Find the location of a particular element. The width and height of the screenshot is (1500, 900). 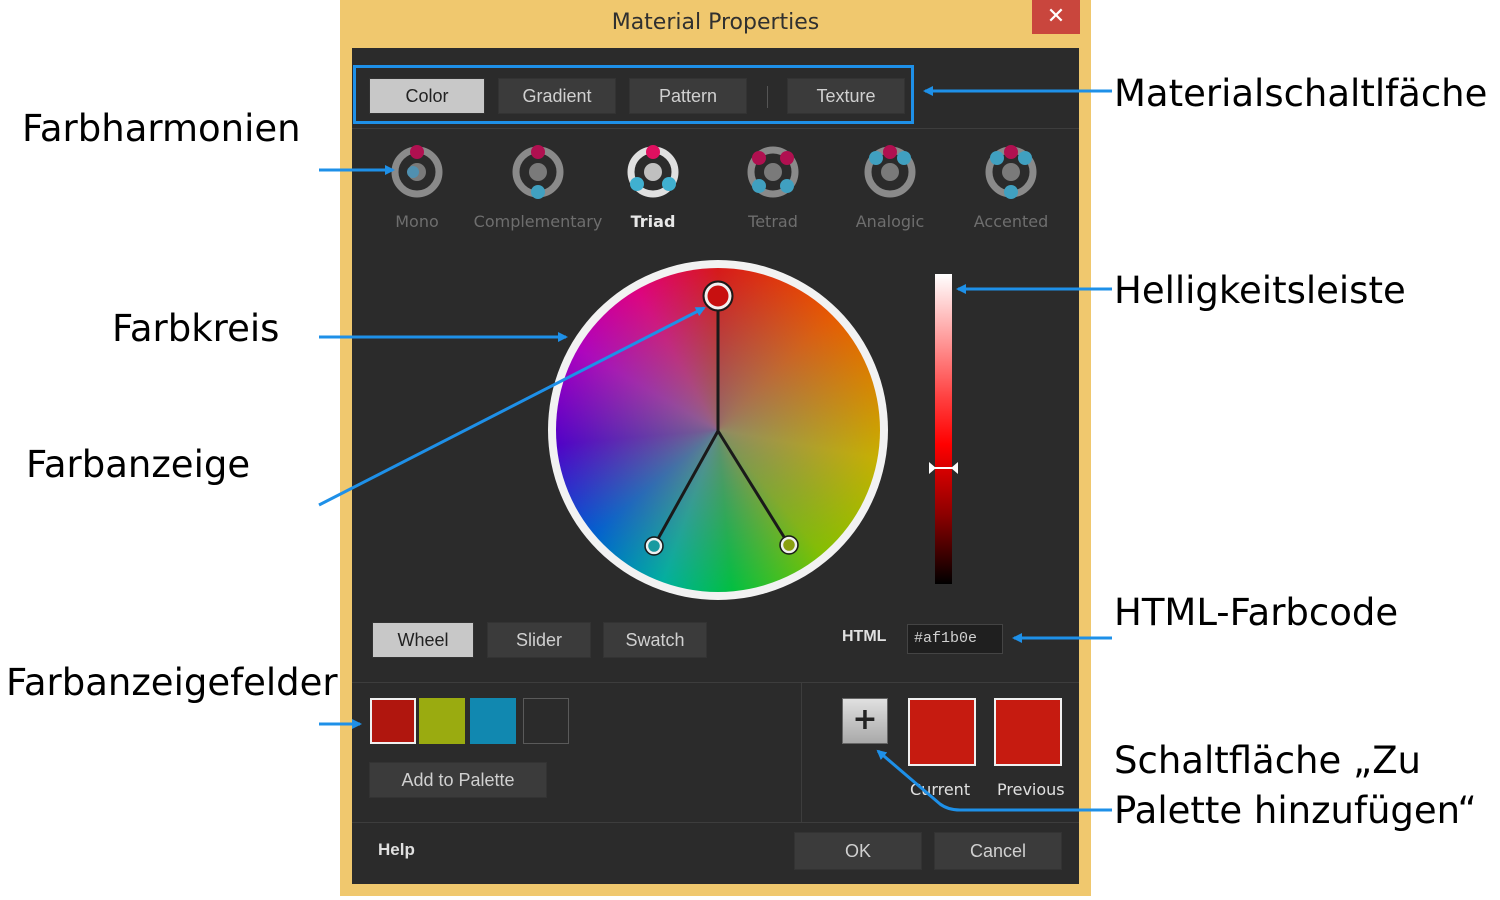

add-swatch-plus-button: + is located at coordinates (865, 721).